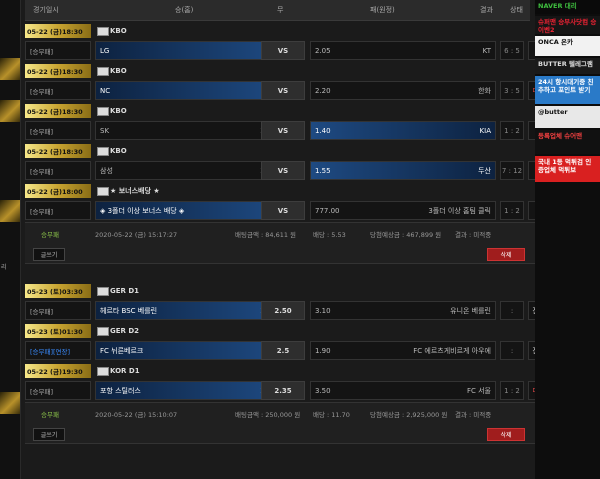 The image size is (600, 479). I want to click on draw-pick: 2.50, so click(283, 310).